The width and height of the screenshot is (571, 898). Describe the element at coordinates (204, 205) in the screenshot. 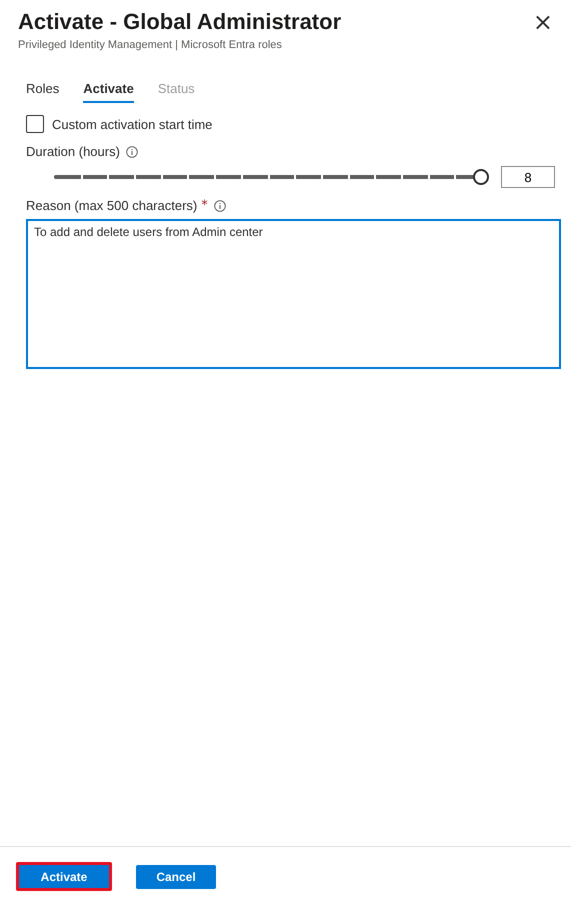

I see `required-mark: *` at that location.